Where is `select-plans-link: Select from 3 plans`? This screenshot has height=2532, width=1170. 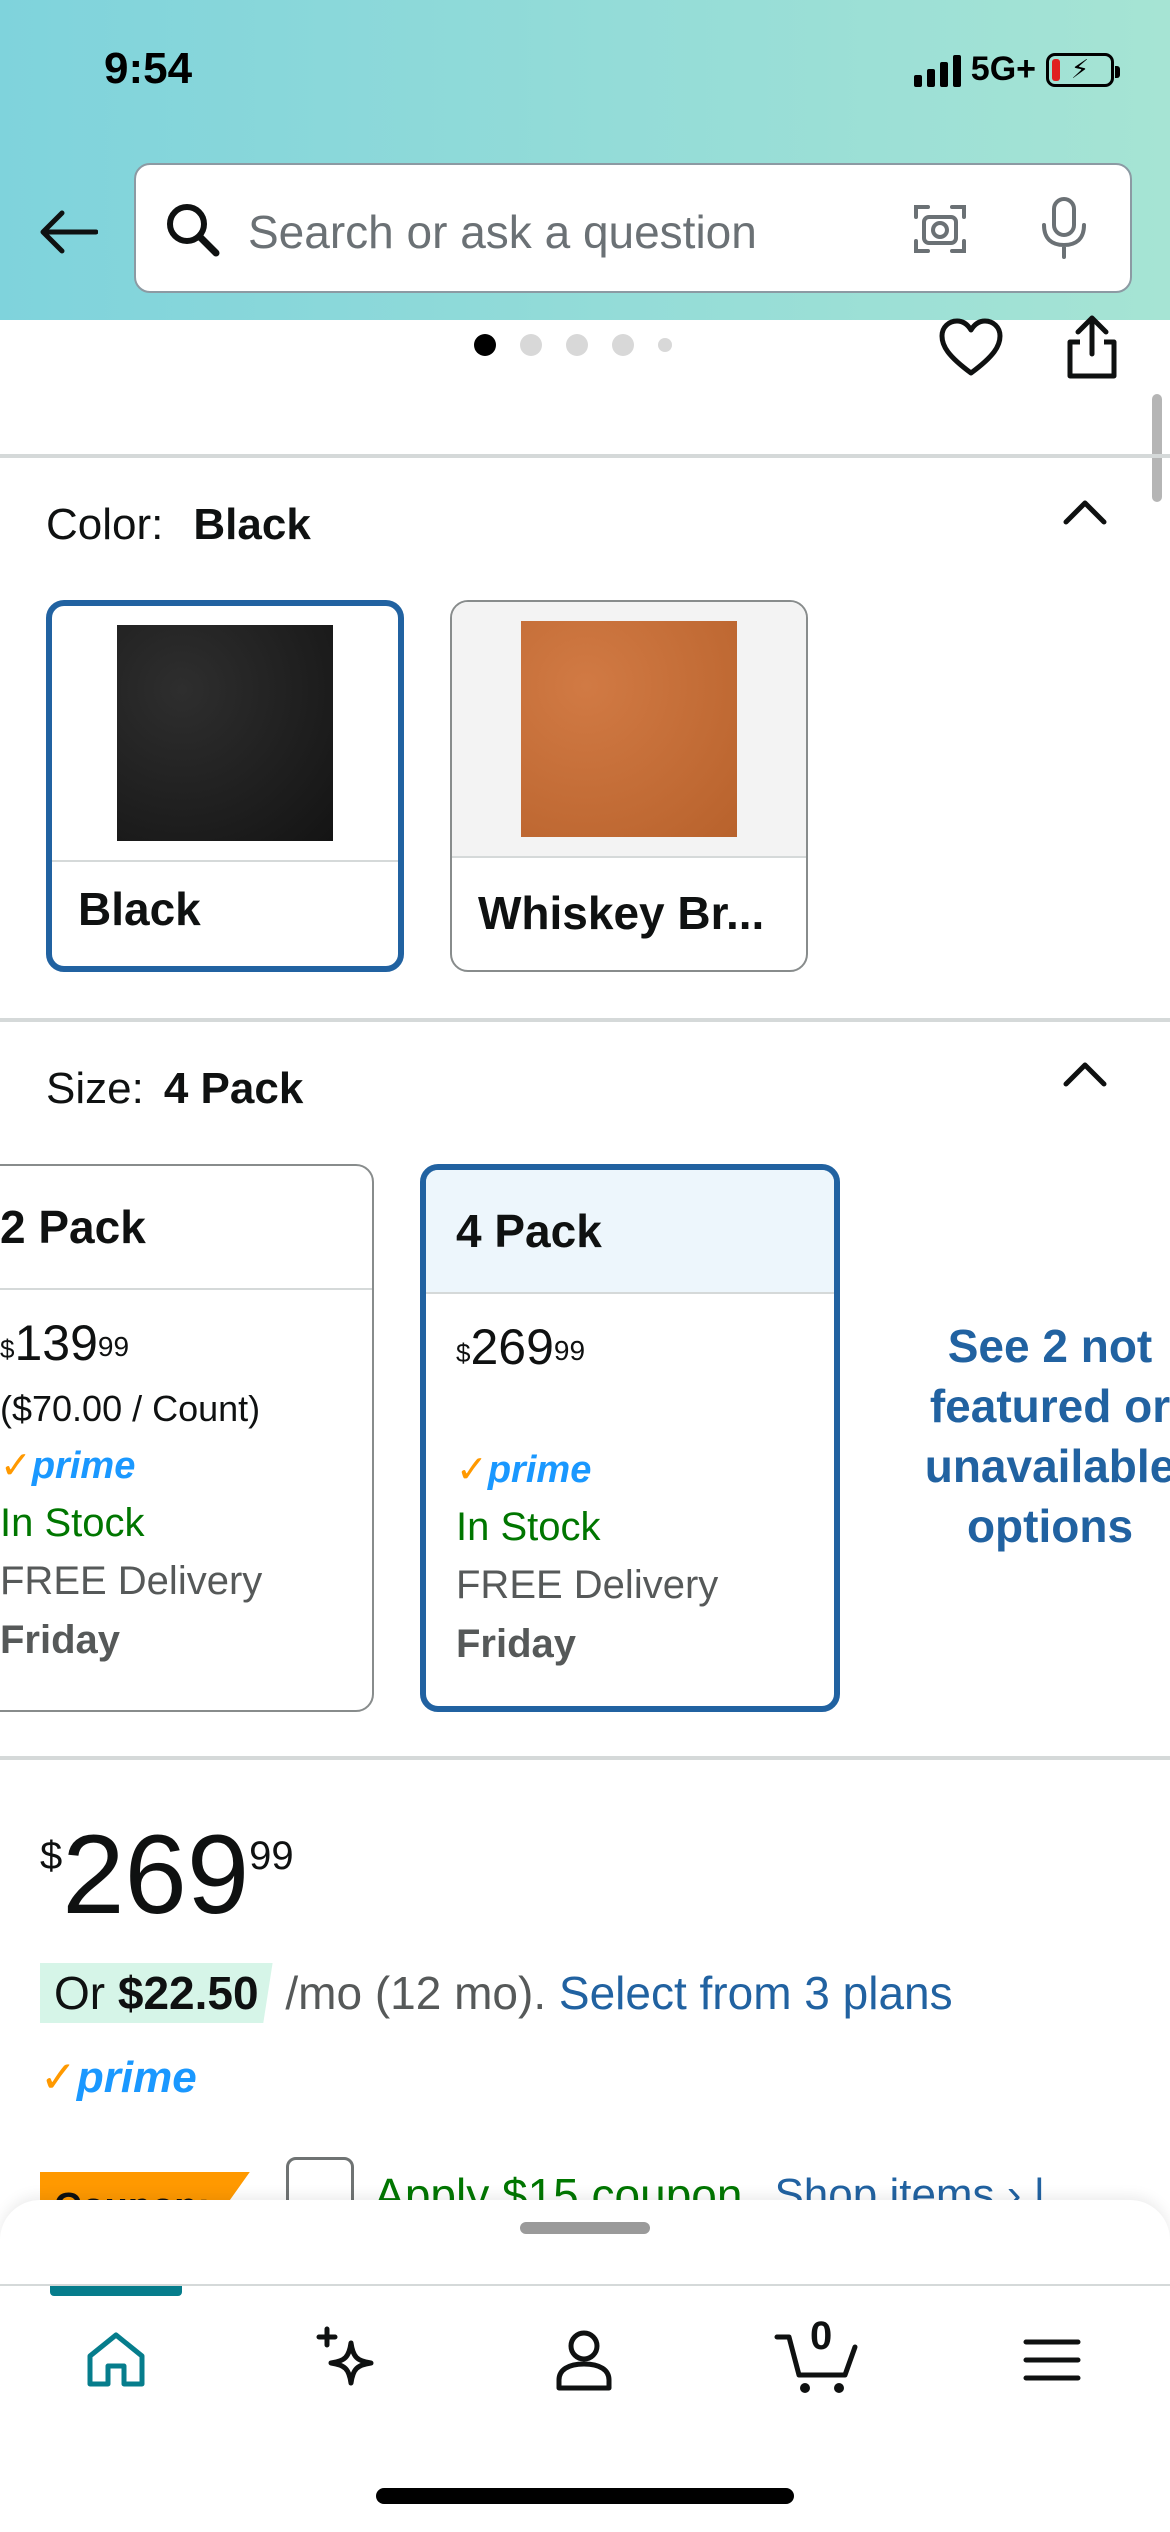
select-plans-link: Select from 3 plans is located at coordinates (756, 1993).